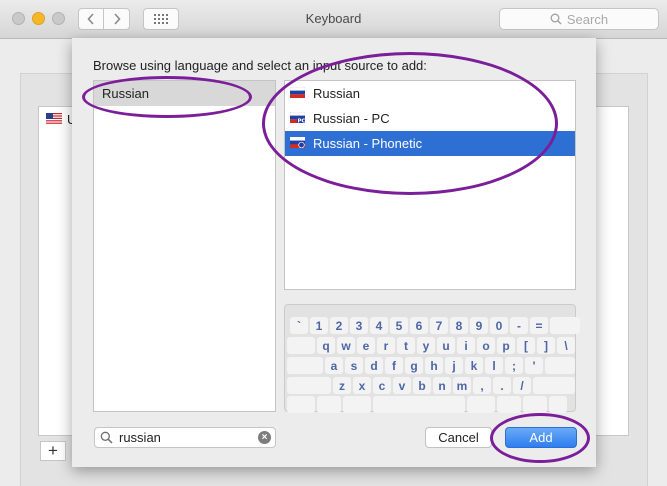 Image resolution: width=667 pixels, height=486 pixels. What do you see at coordinates (374, 365) in the screenshot?
I see `keyboard-key: d` at bounding box center [374, 365].